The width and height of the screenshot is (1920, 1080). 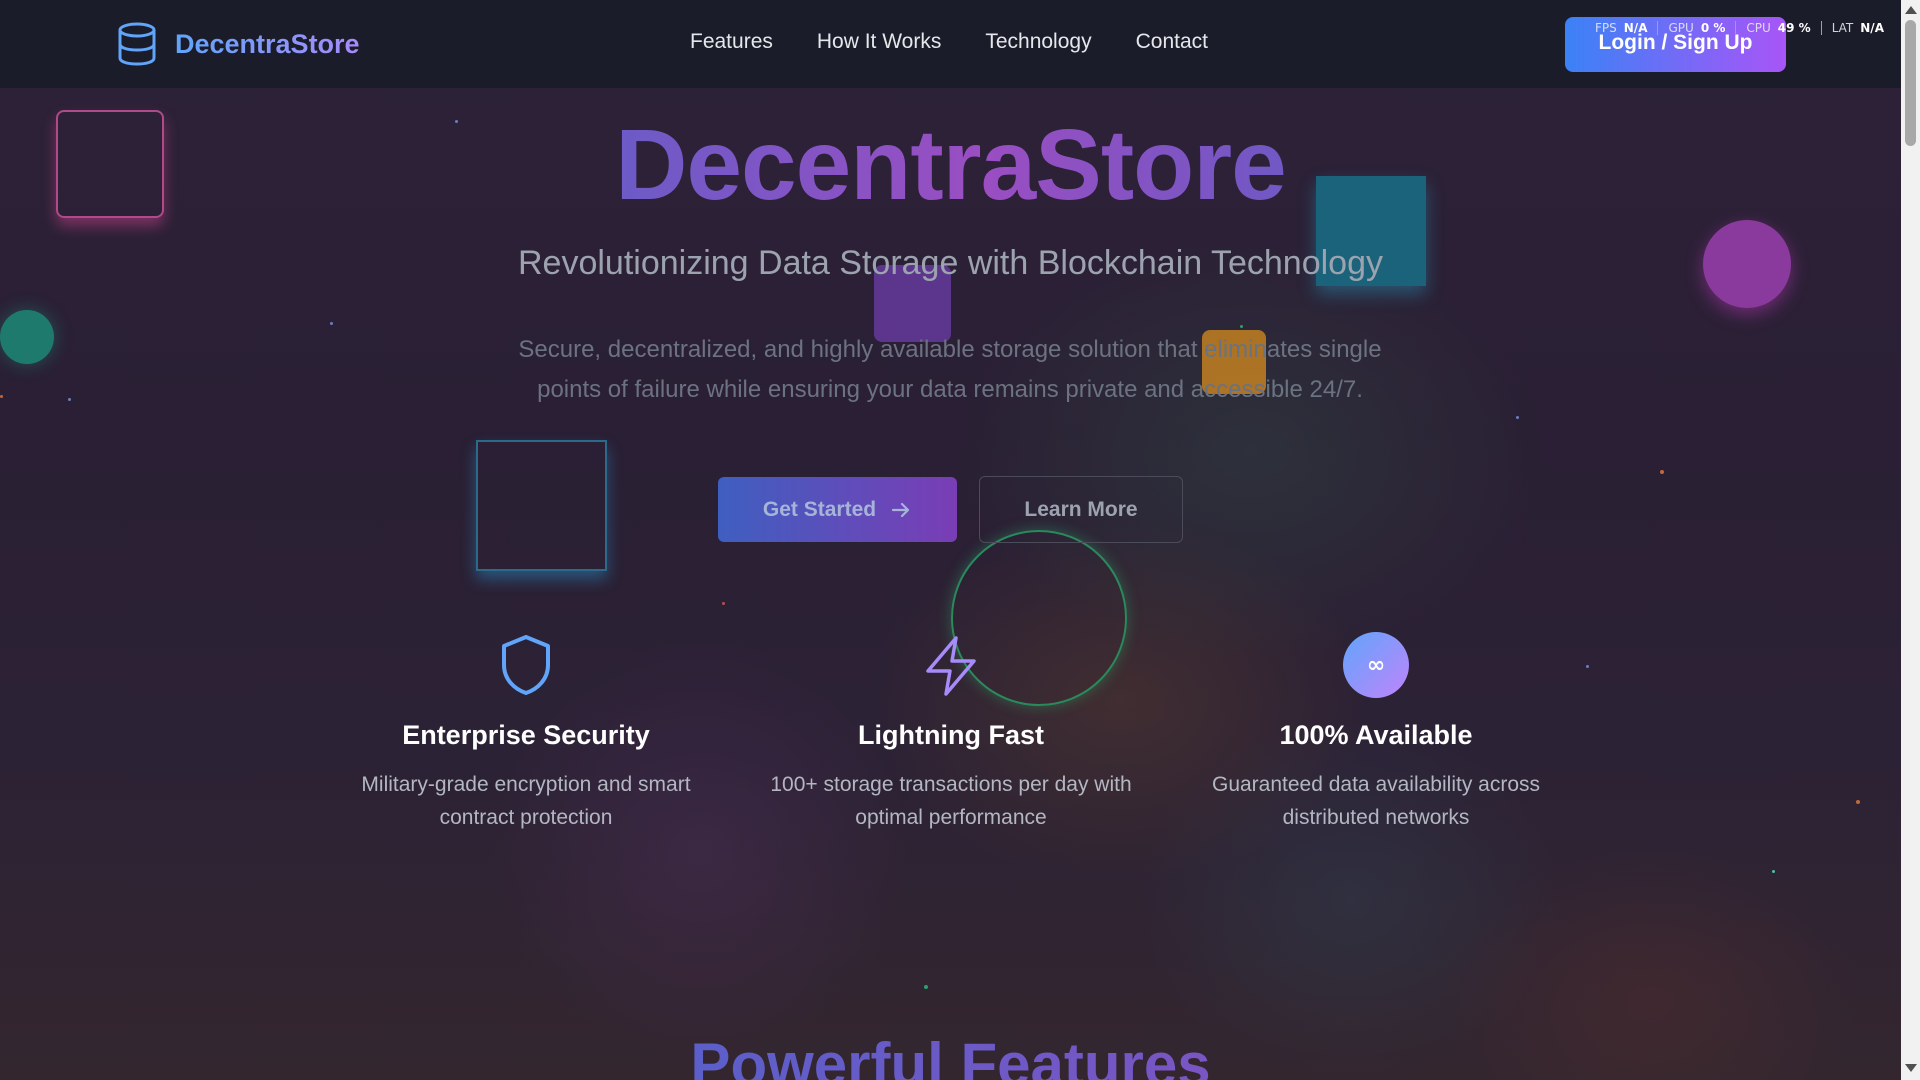 I want to click on performance-overlay: FPS N/A GPU 0 % CPU 49 % LAT N/A, so click(x=1739, y=28).